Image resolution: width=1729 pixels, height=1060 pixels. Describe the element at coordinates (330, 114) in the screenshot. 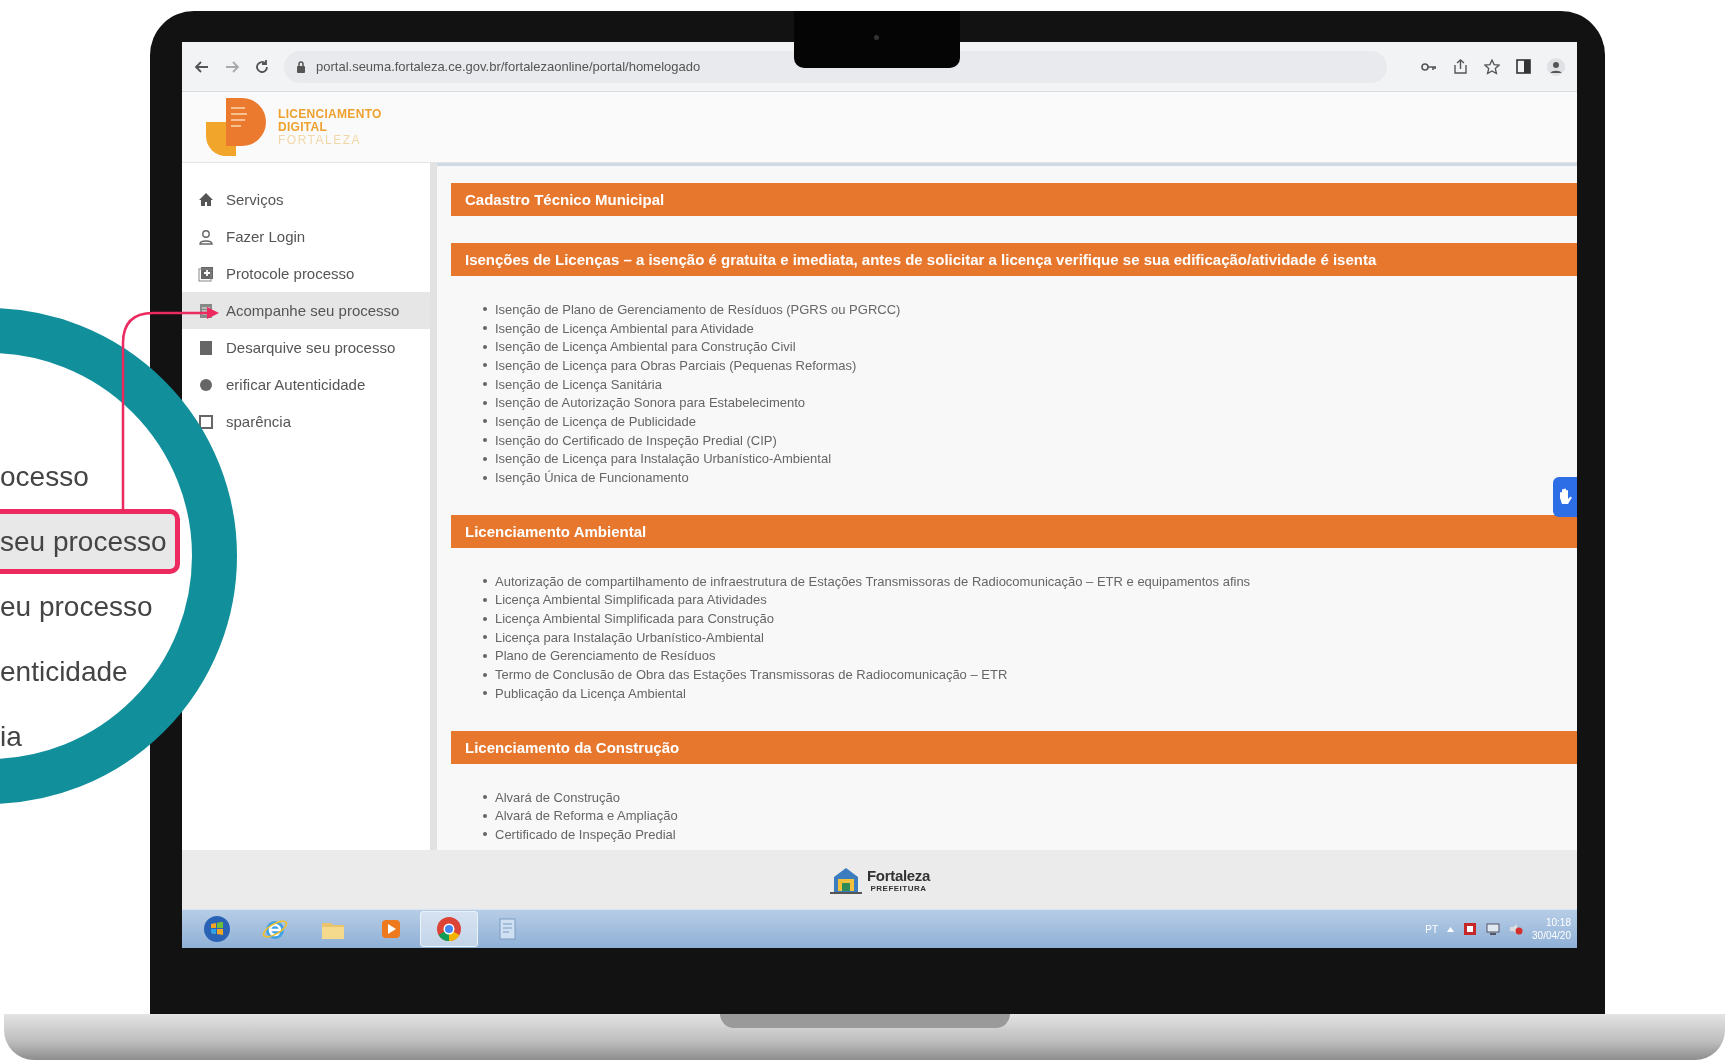

I see `logo-text: LICENCIAMENTO` at that location.